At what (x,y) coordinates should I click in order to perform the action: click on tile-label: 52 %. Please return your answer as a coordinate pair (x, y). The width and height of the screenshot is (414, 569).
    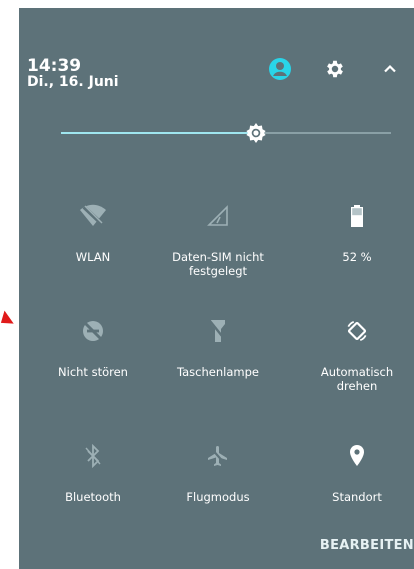
    Looking at the image, I should click on (357, 257).